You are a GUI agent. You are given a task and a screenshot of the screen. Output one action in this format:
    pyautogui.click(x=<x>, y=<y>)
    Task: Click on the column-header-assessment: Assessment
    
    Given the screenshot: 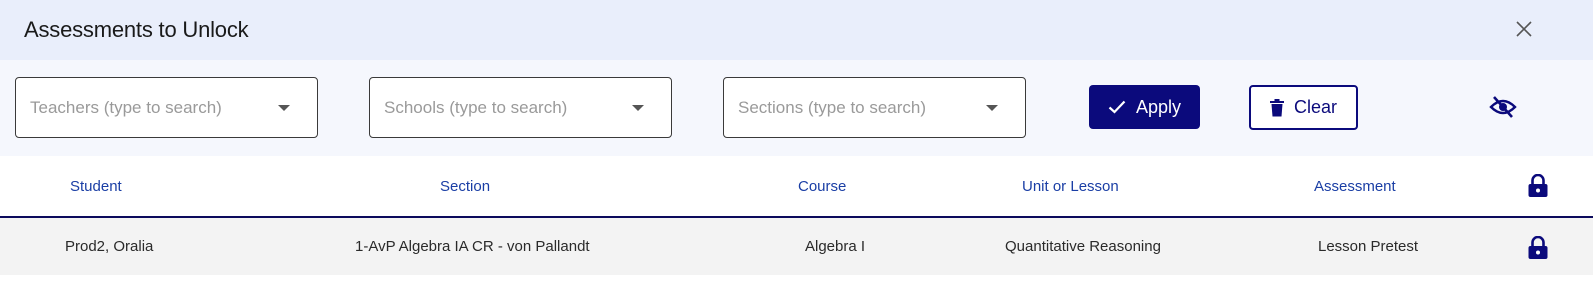 What is the action you would take?
    pyautogui.click(x=1355, y=186)
    